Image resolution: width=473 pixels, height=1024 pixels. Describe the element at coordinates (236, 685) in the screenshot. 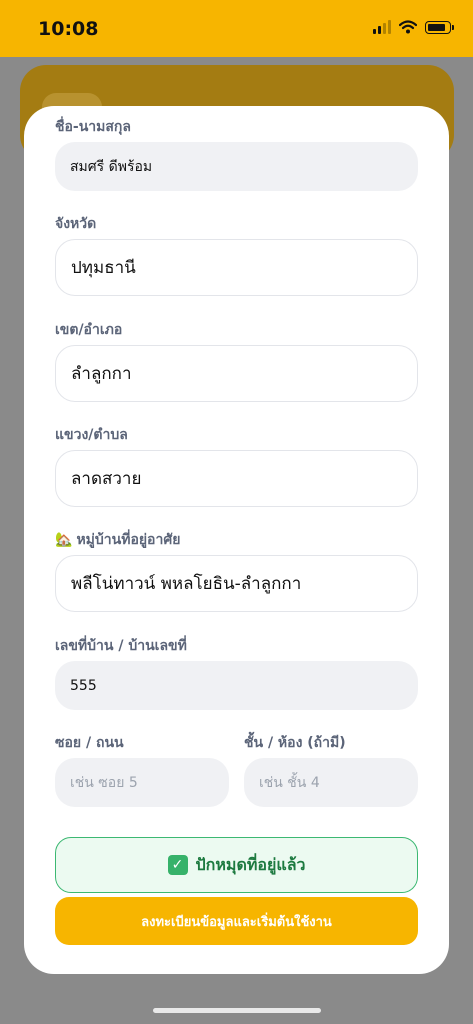

I see `house-no-field: 555` at that location.